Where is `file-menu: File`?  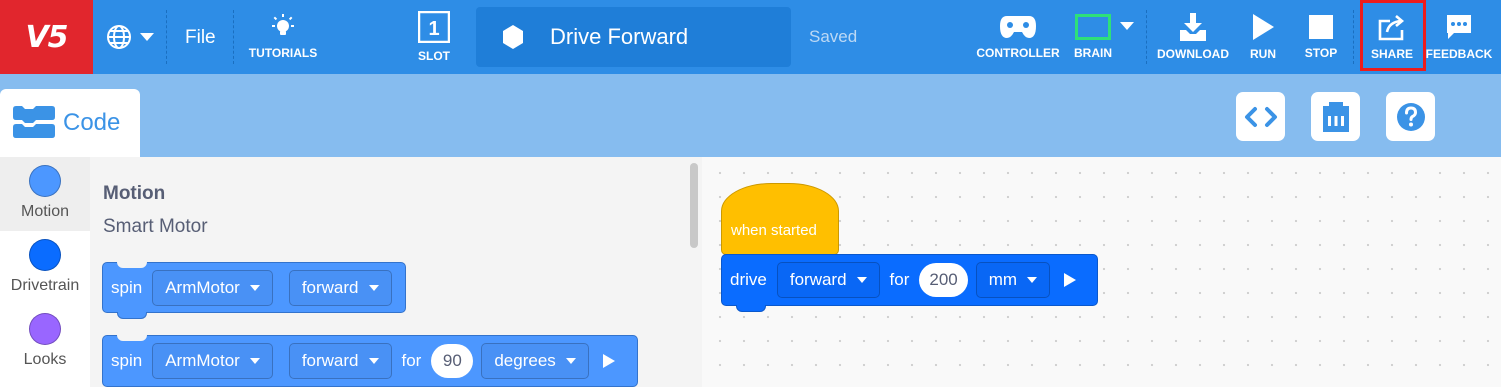 file-menu: File is located at coordinates (200, 38).